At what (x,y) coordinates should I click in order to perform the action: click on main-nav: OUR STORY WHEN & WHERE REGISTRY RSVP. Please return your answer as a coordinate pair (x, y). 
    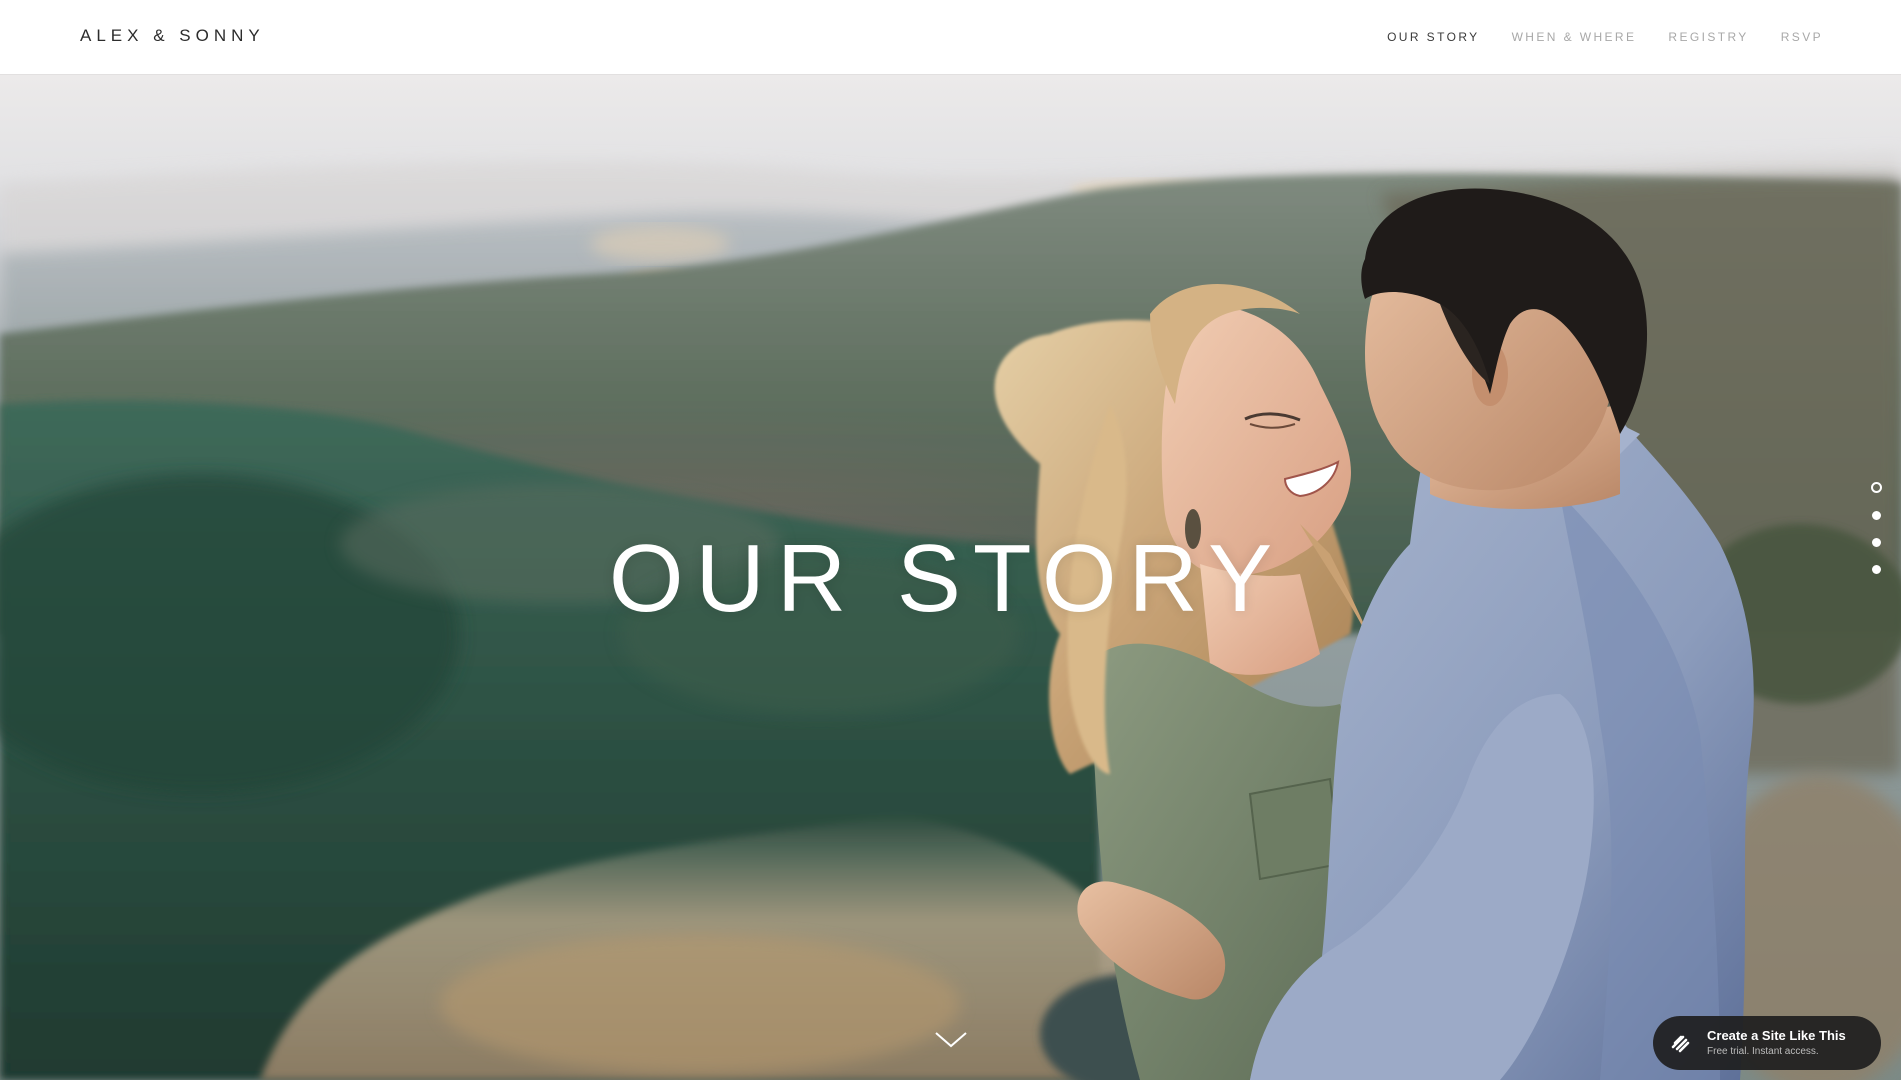
    Looking at the image, I should click on (1589, 37).